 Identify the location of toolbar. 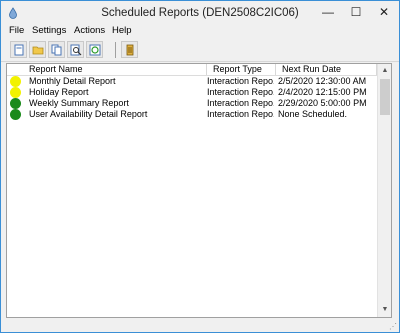
(200, 51).